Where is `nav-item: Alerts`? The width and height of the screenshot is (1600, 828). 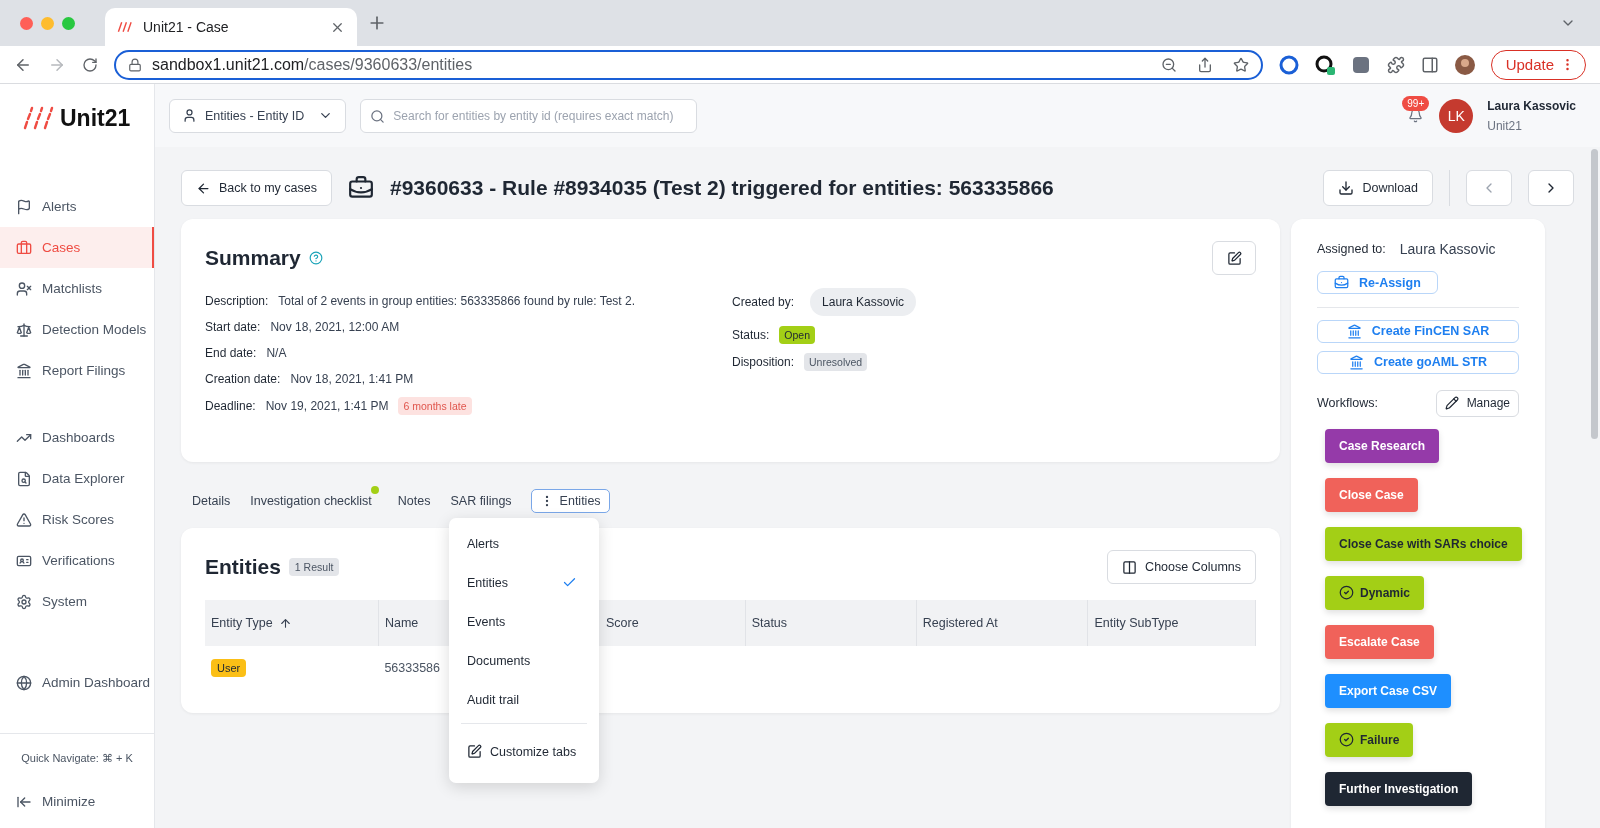
nav-item: Alerts is located at coordinates (77, 206).